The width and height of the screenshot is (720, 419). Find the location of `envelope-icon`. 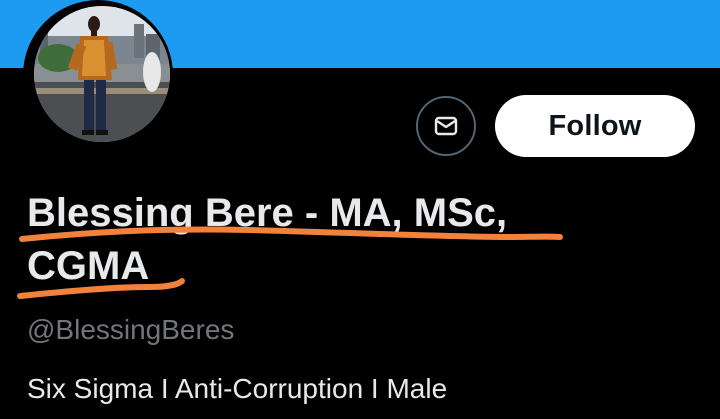

envelope-icon is located at coordinates (446, 126).